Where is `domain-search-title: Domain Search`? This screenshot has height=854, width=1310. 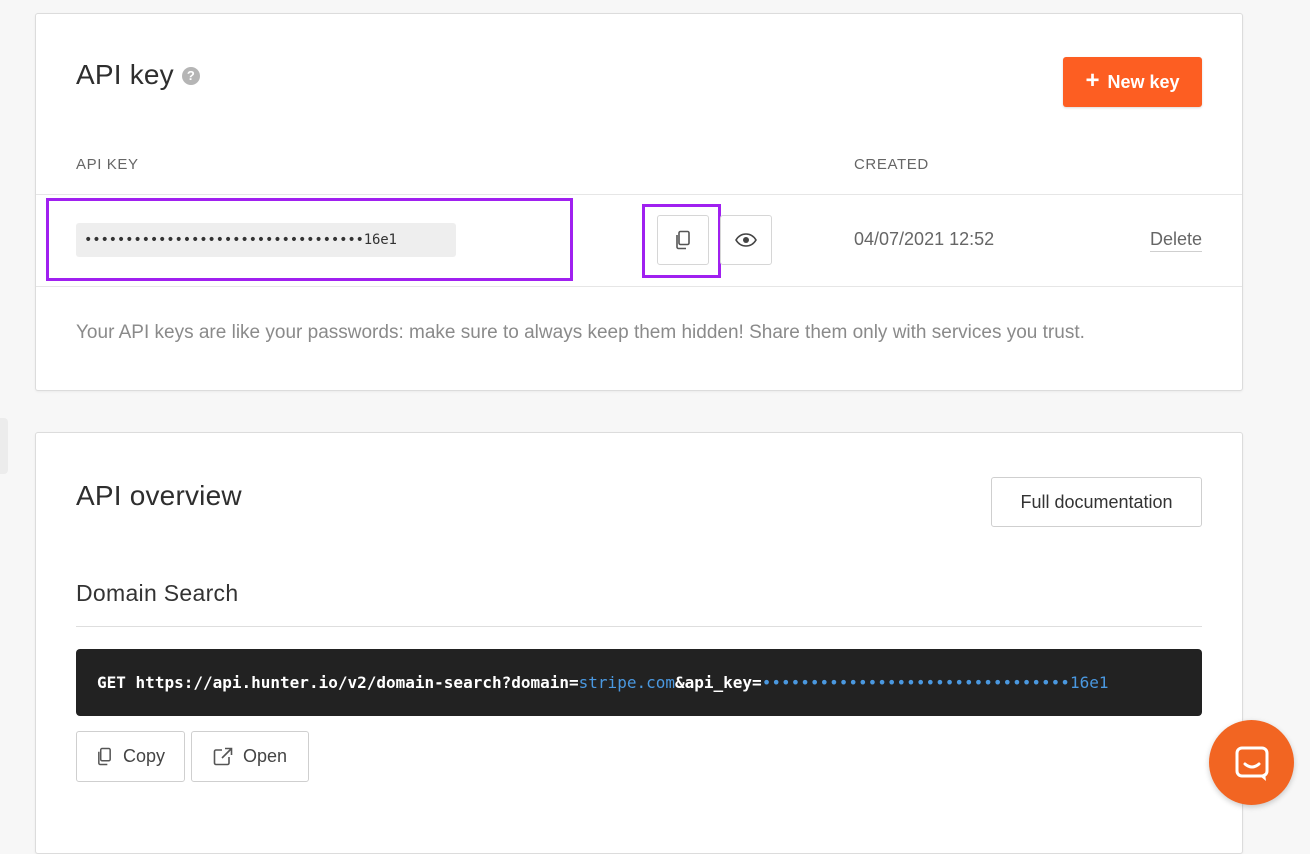 domain-search-title: Domain Search is located at coordinates (157, 593).